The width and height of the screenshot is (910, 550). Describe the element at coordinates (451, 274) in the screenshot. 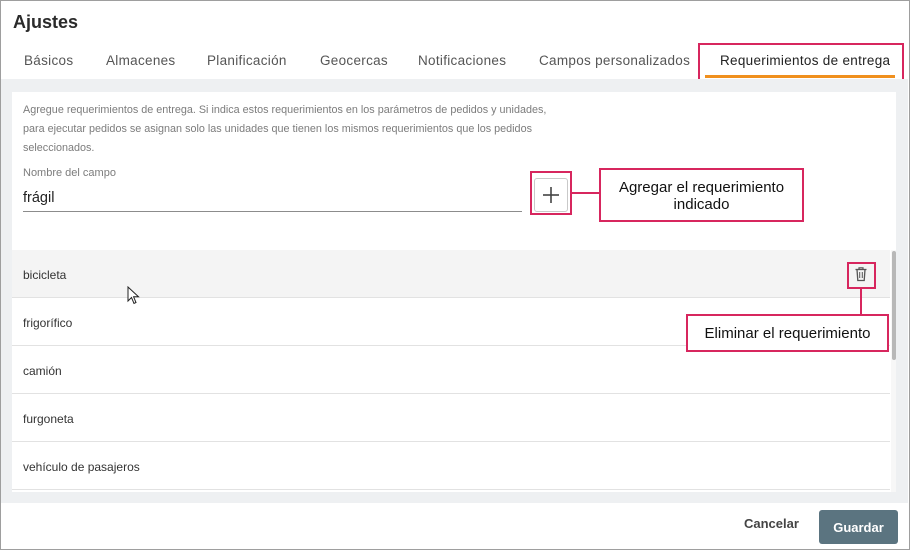

I see `list-item: bicicleta` at that location.